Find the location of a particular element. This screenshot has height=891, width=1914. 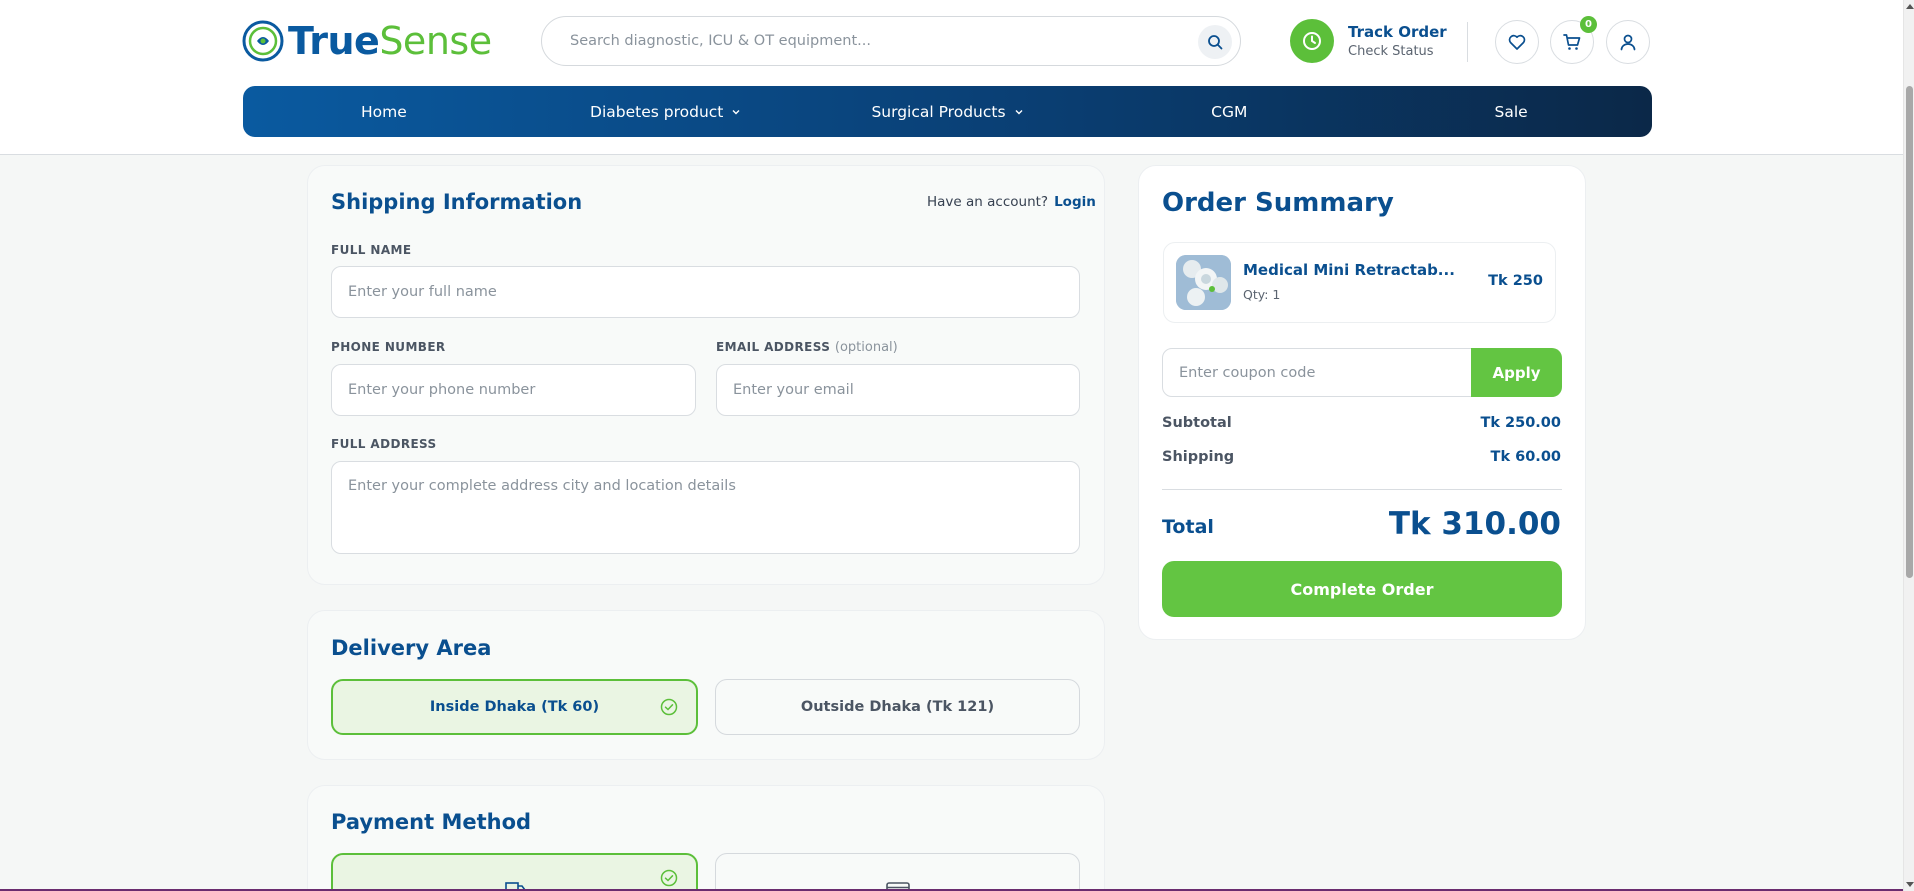

track-order-title: Track Order is located at coordinates (1397, 32).